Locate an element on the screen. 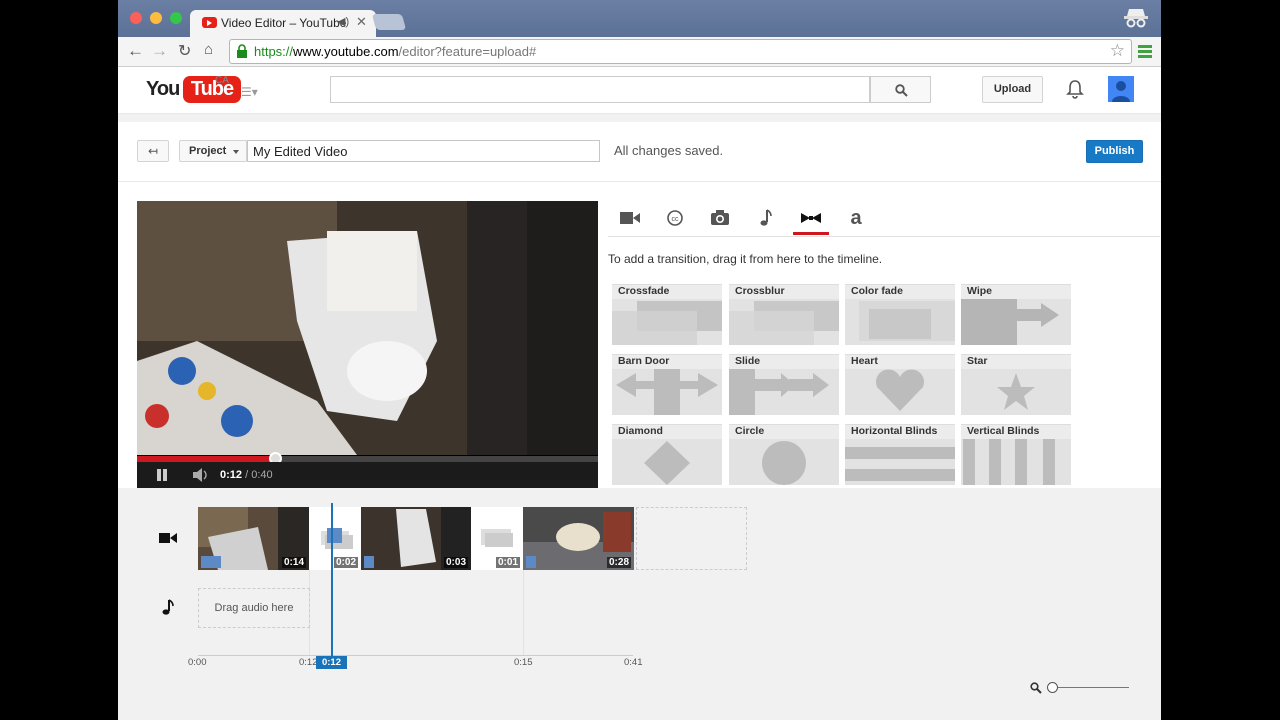 This screenshot has height=720, width=1280. video-camera-icon is located at coordinates (630, 218).